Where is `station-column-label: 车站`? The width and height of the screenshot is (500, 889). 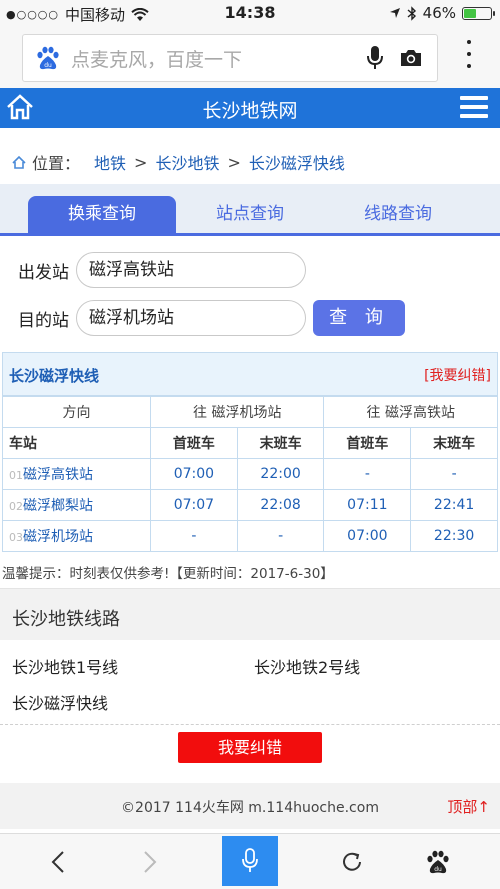 station-column-label: 车站 is located at coordinates (76, 443).